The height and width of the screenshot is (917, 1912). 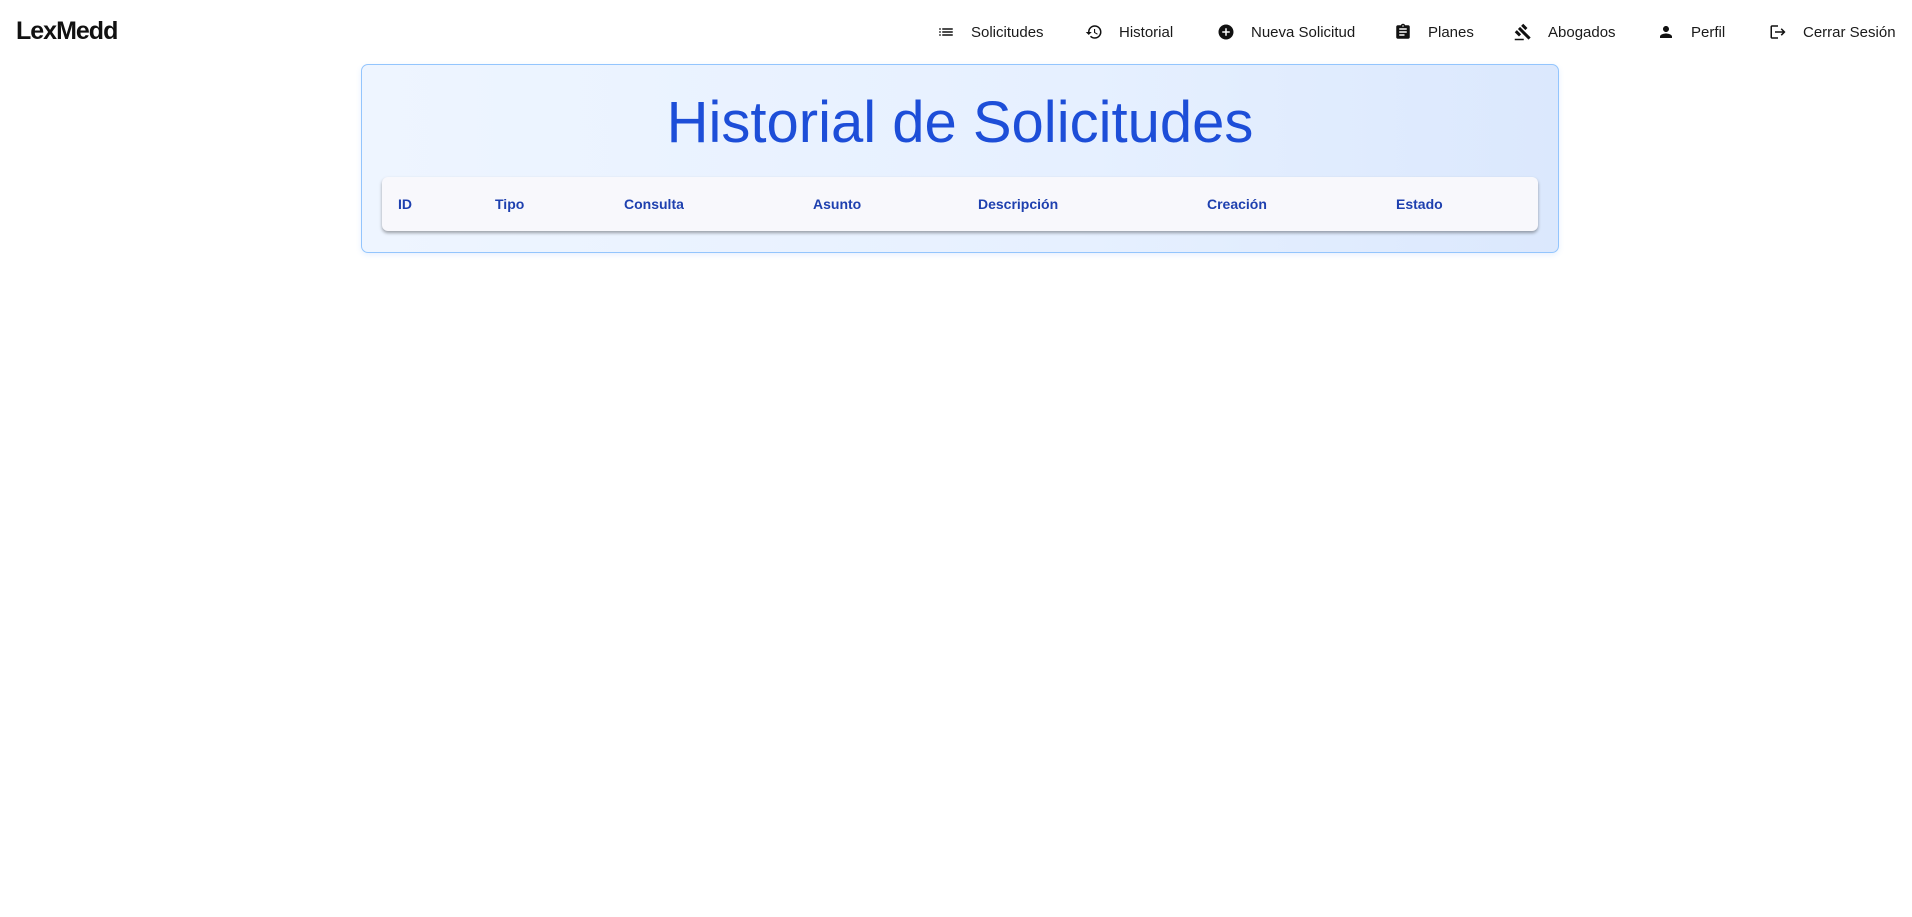 What do you see at coordinates (1094, 32) in the screenshot?
I see `history-icon` at bounding box center [1094, 32].